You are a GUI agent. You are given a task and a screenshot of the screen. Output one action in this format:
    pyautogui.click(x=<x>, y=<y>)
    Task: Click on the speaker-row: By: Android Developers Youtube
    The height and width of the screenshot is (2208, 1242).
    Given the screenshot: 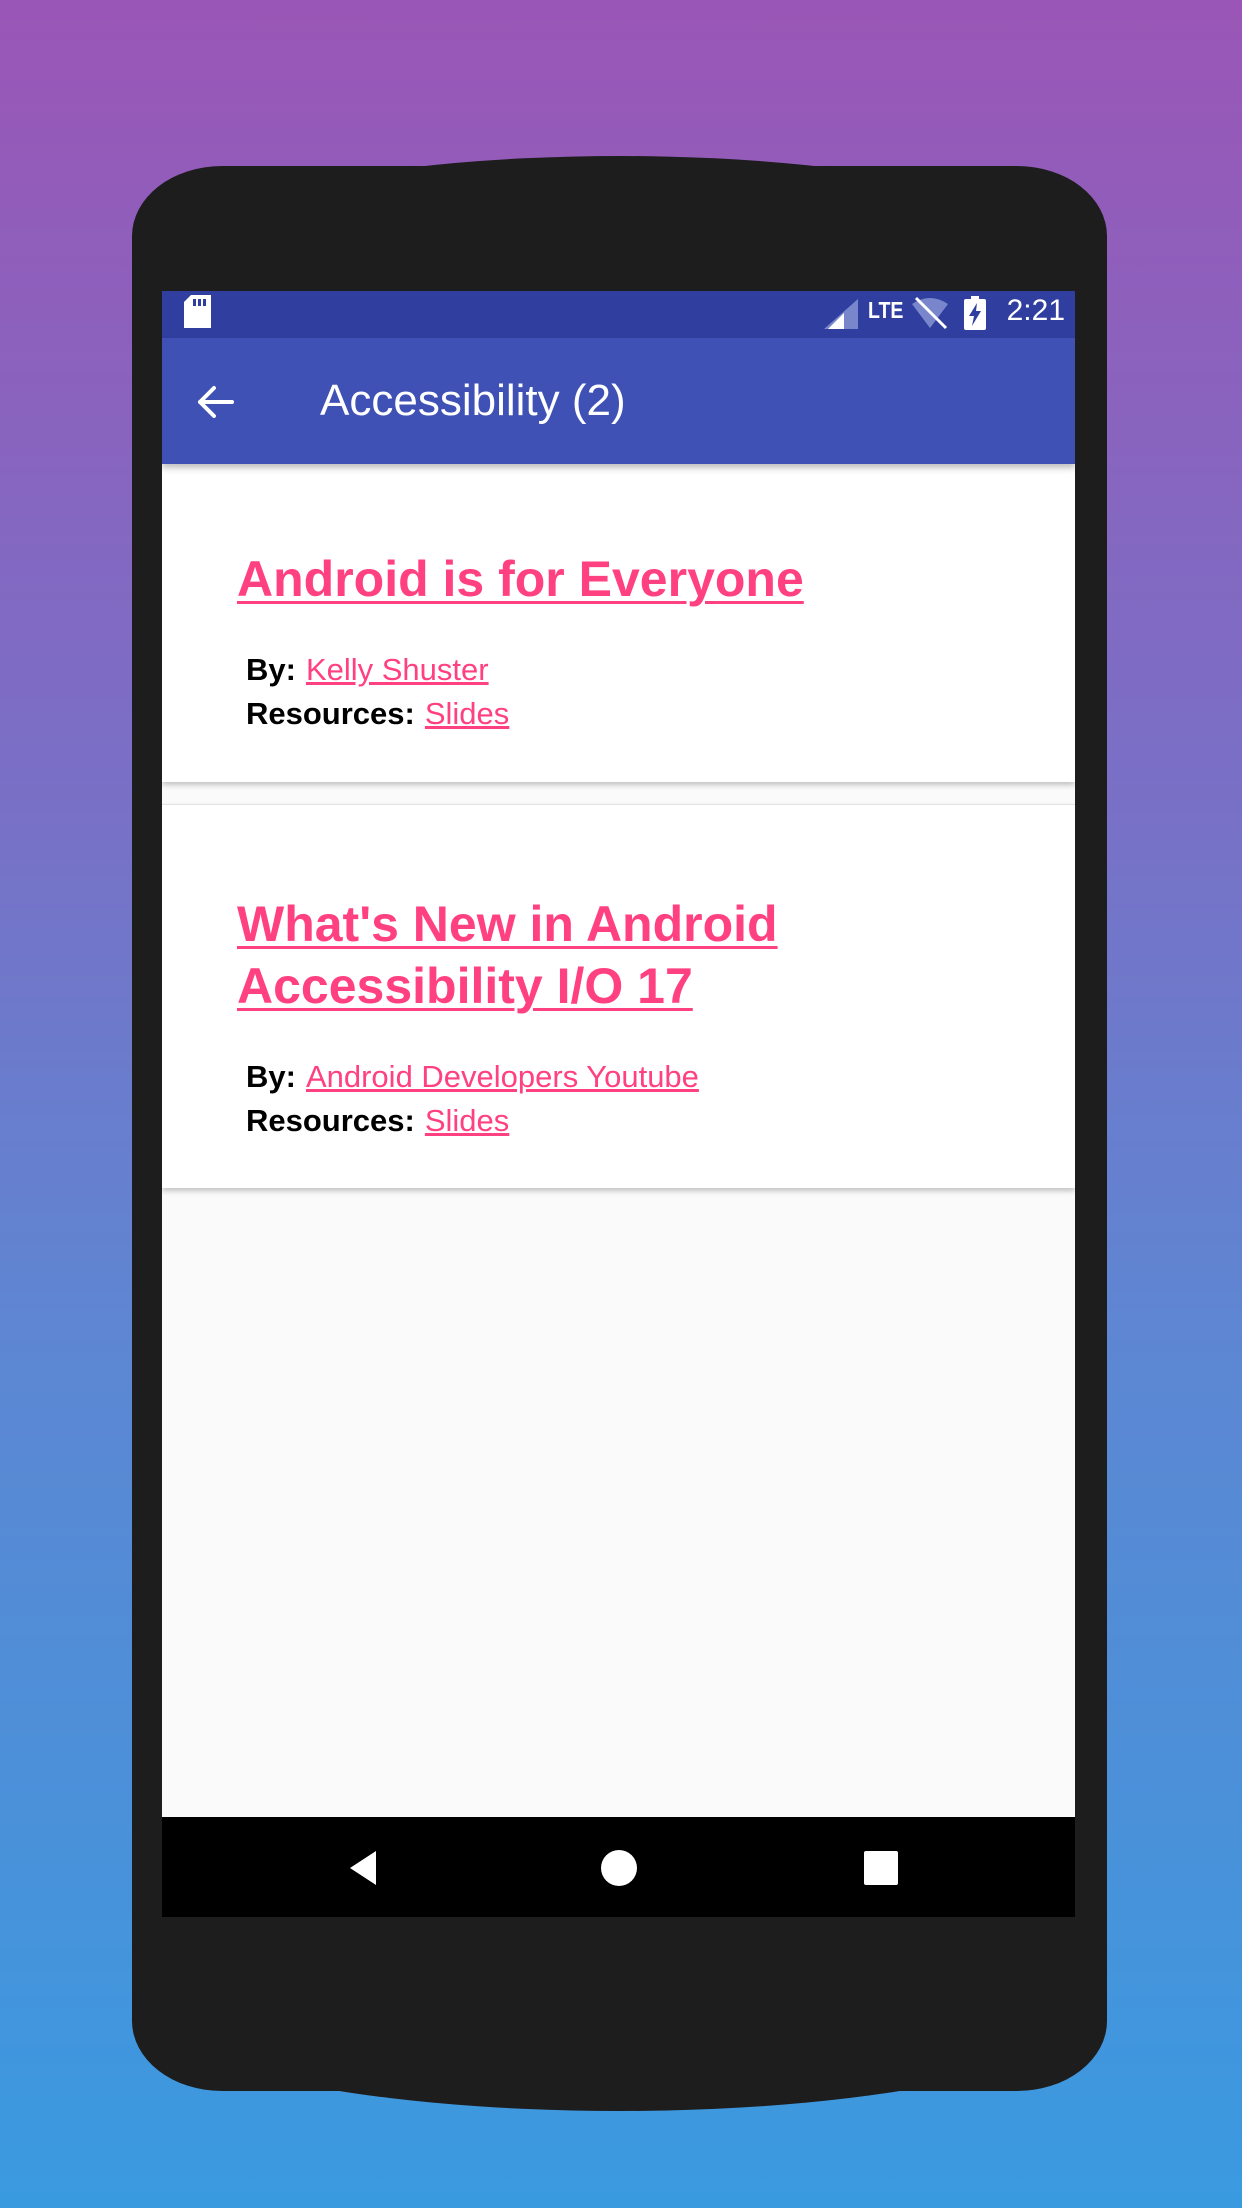 What is the action you would take?
    pyautogui.click(x=472, y=1077)
    